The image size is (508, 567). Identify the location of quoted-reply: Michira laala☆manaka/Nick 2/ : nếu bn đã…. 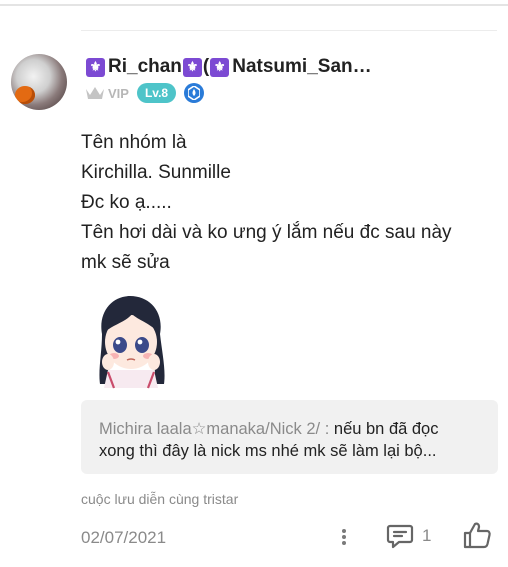
(289, 437).